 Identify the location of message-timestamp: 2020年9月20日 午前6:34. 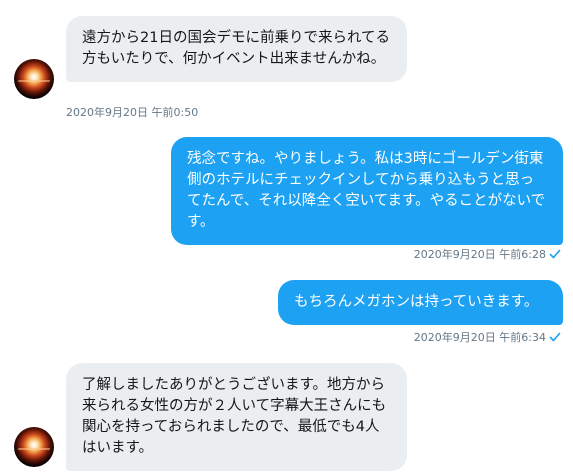
(487, 337).